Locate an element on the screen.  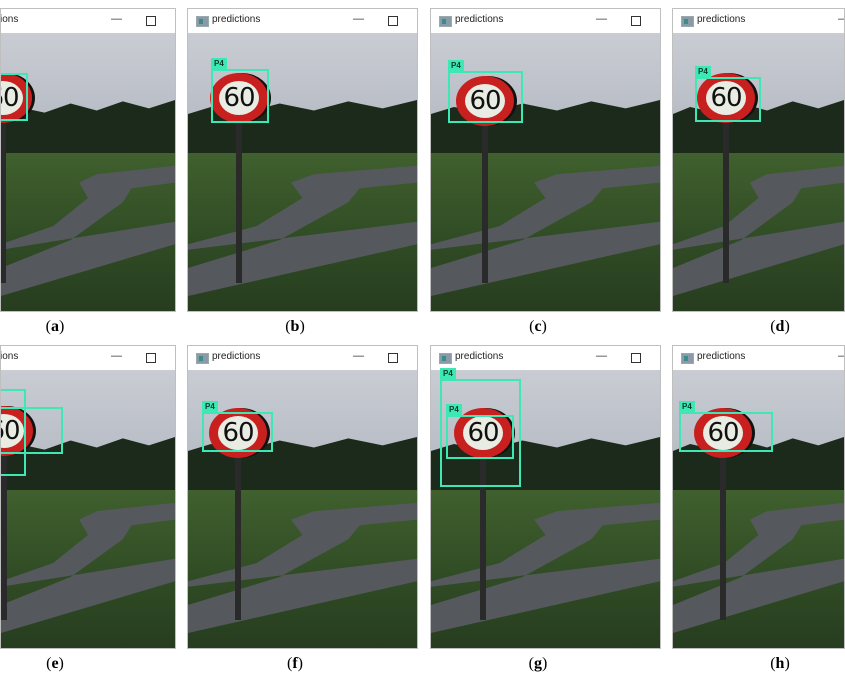
caption-g: (g) is located at coordinates (538, 664).